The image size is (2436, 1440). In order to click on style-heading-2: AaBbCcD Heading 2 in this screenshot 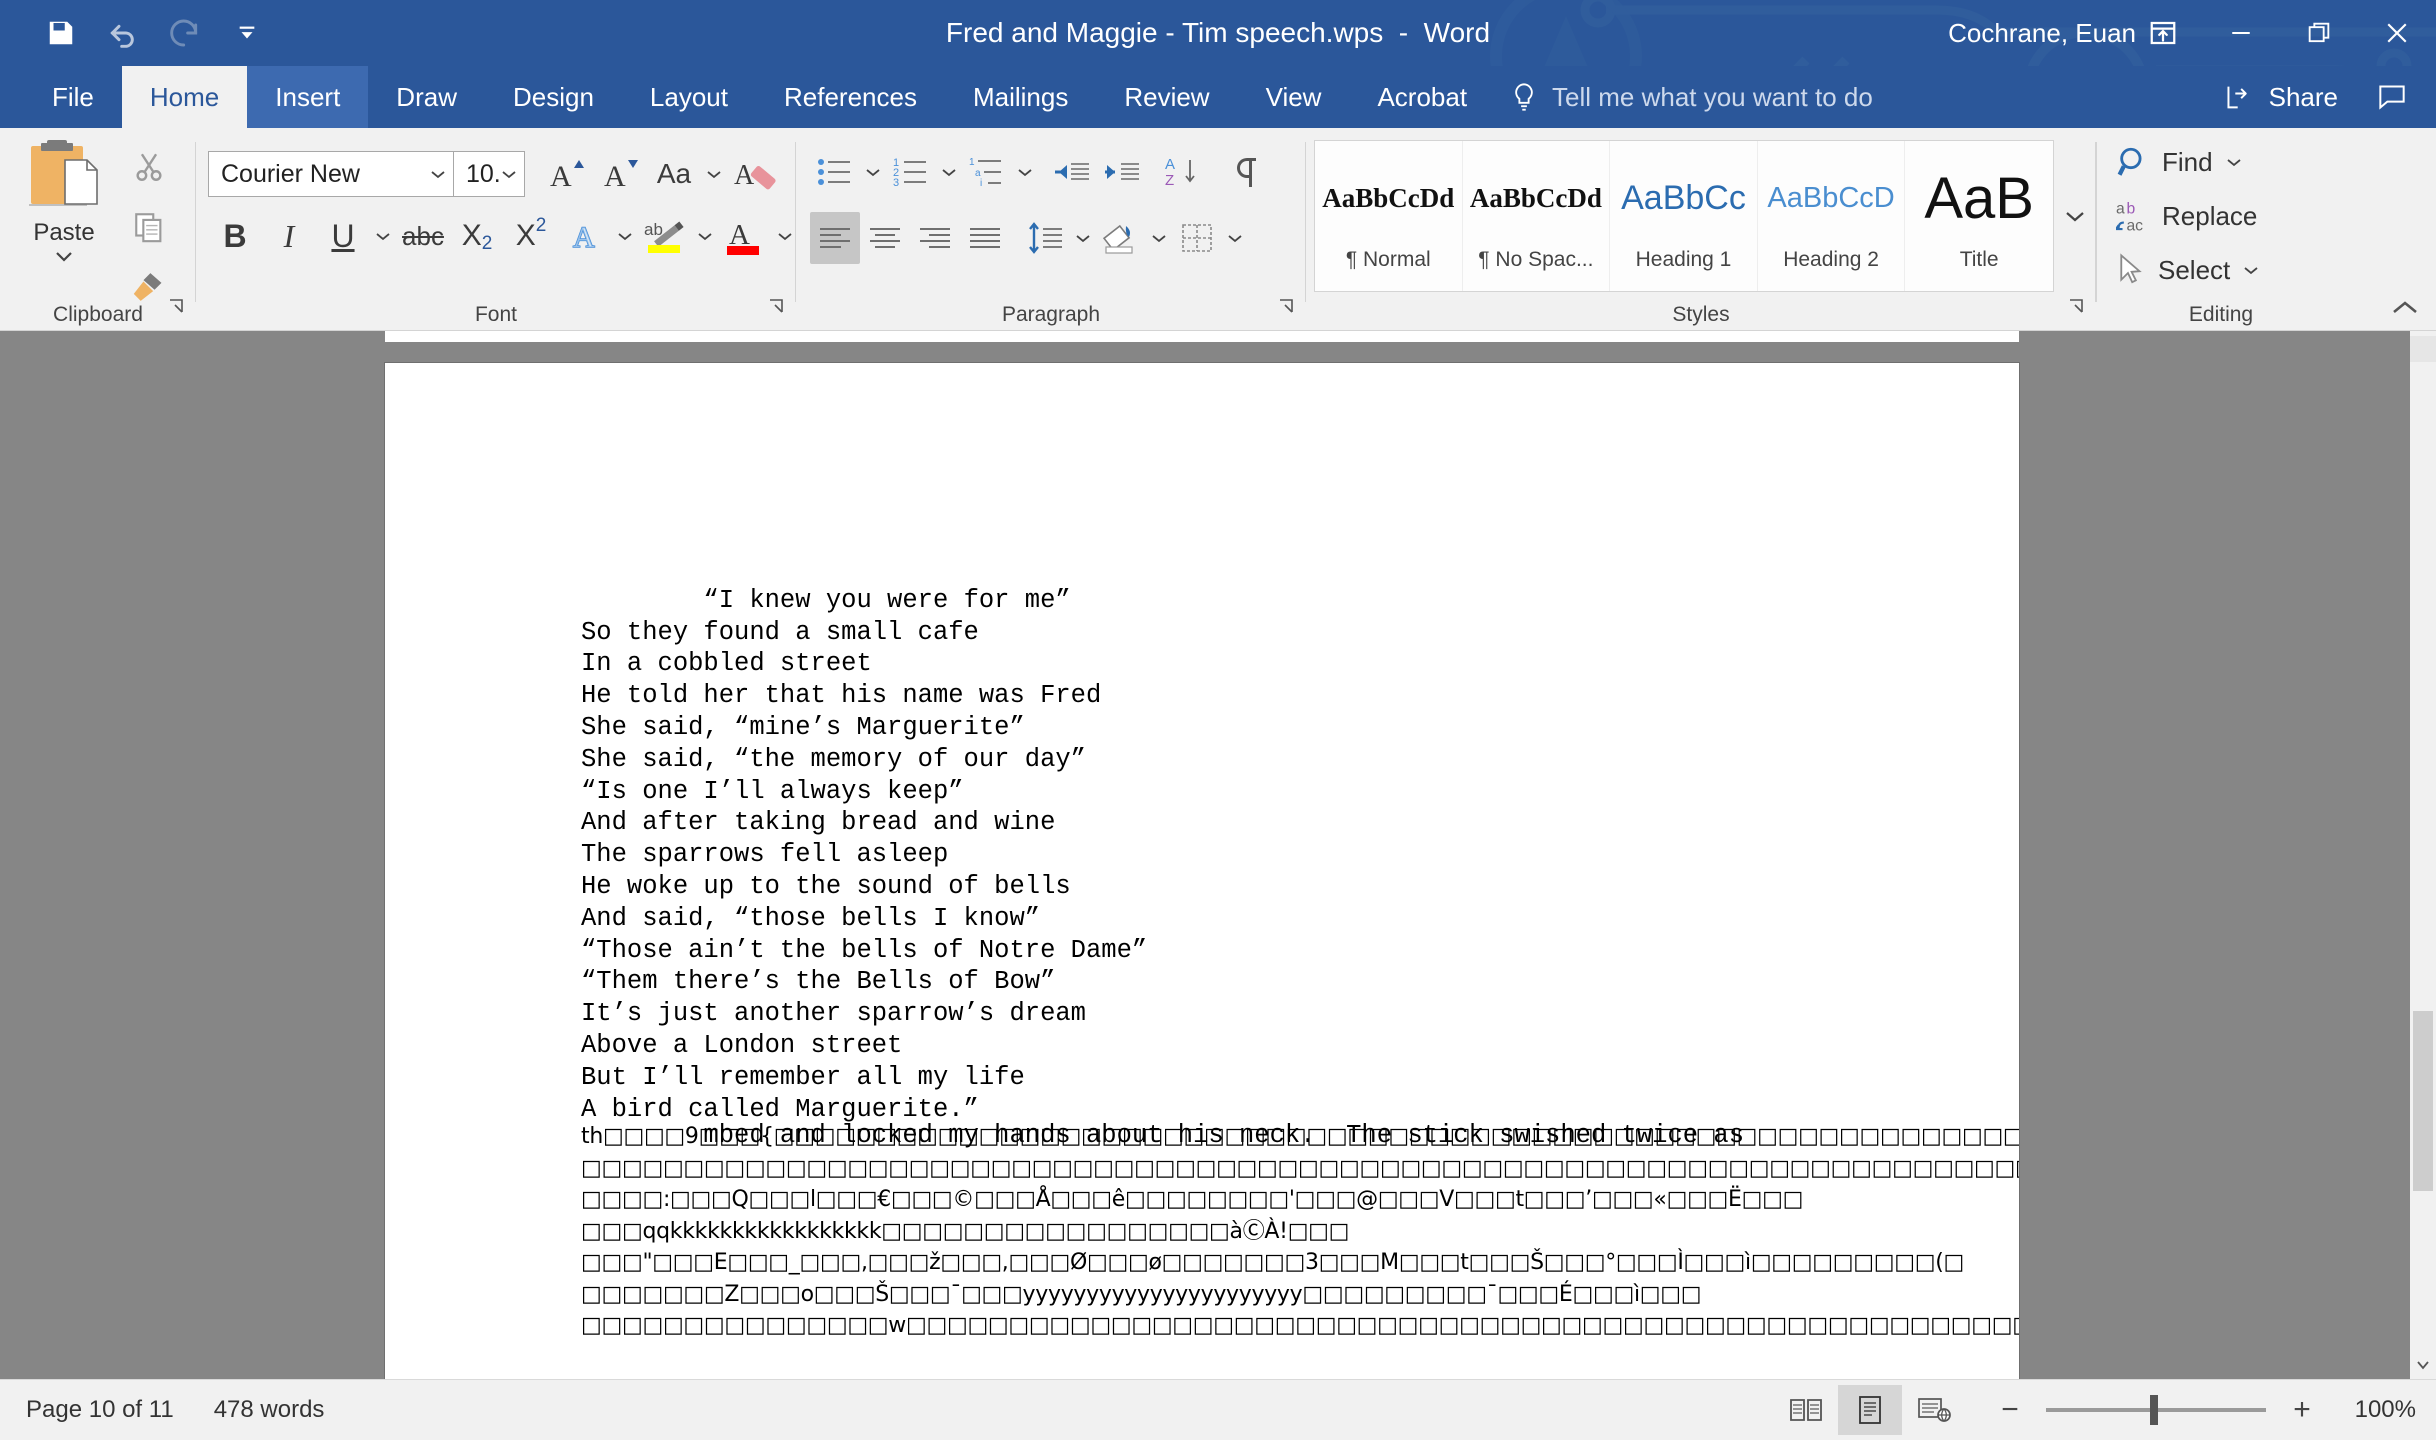, I will do `click(1832, 216)`.